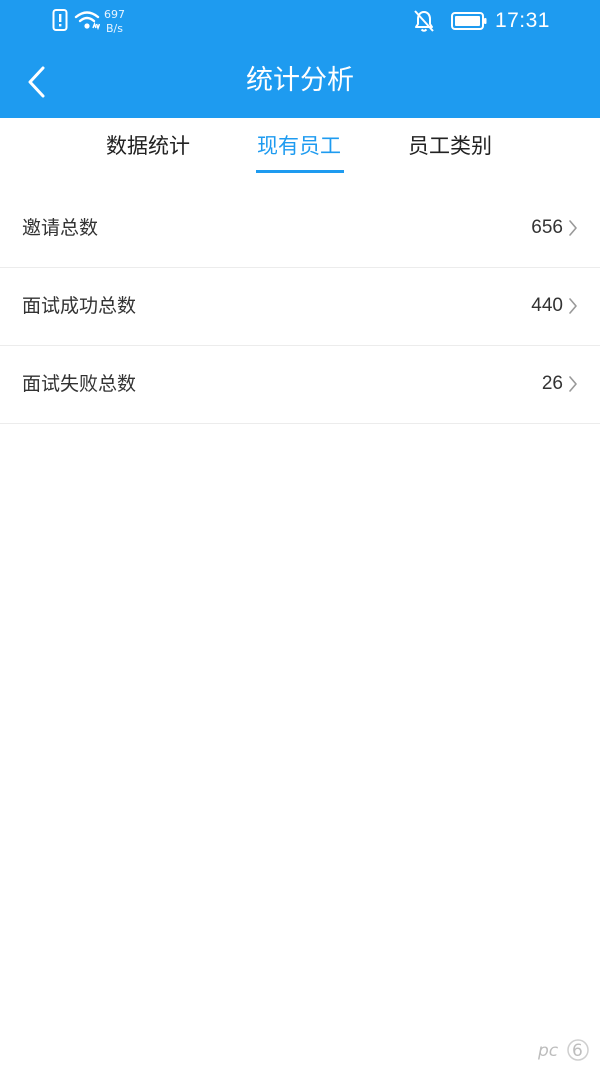 The image size is (600, 1071). What do you see at coordinates (300, 385) in the screenshot?
I see `list-item-interview-fail-total: 面试失败总数 26` at bounding box center [300, 385].